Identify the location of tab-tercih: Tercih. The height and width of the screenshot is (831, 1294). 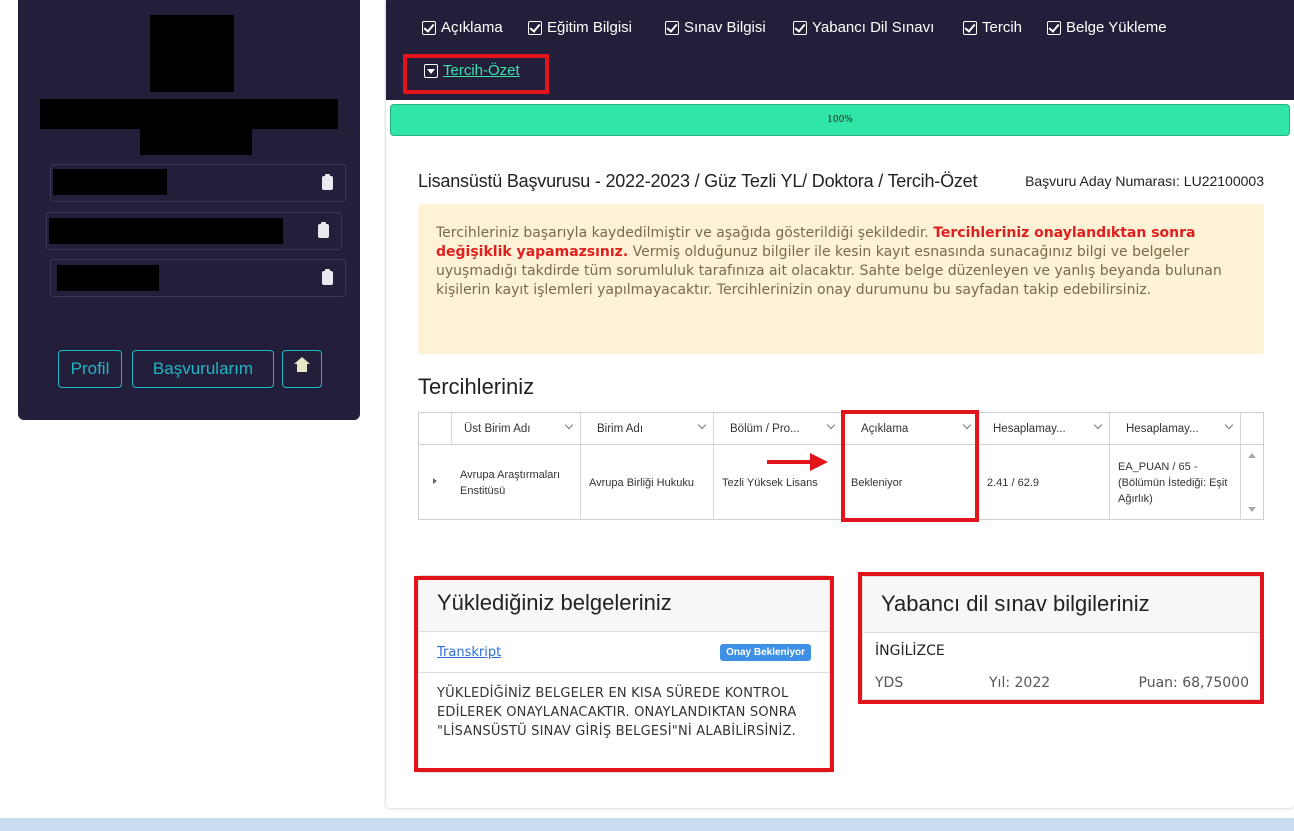
(992, 27).